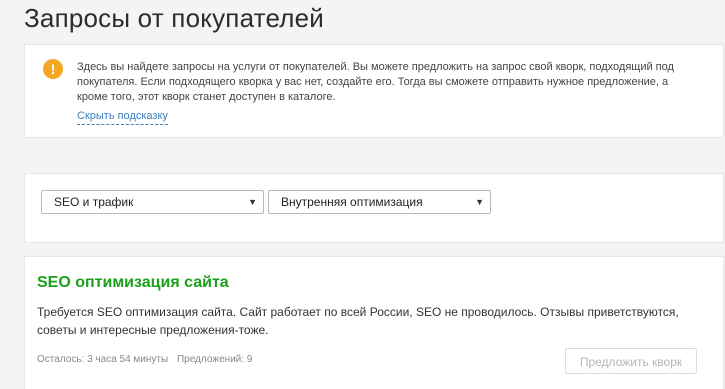 The height and width of the screenshot is (389, 725). I want to click on exclamation-icon: !, so click(53, 69).